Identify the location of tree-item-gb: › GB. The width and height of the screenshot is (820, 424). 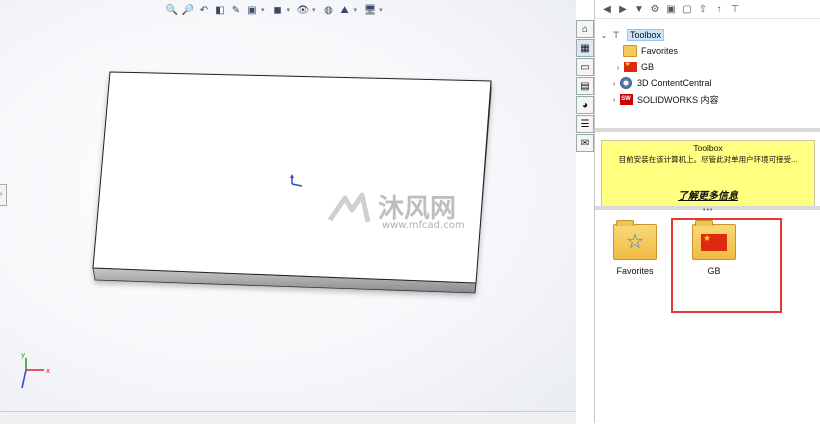
(707, 67).